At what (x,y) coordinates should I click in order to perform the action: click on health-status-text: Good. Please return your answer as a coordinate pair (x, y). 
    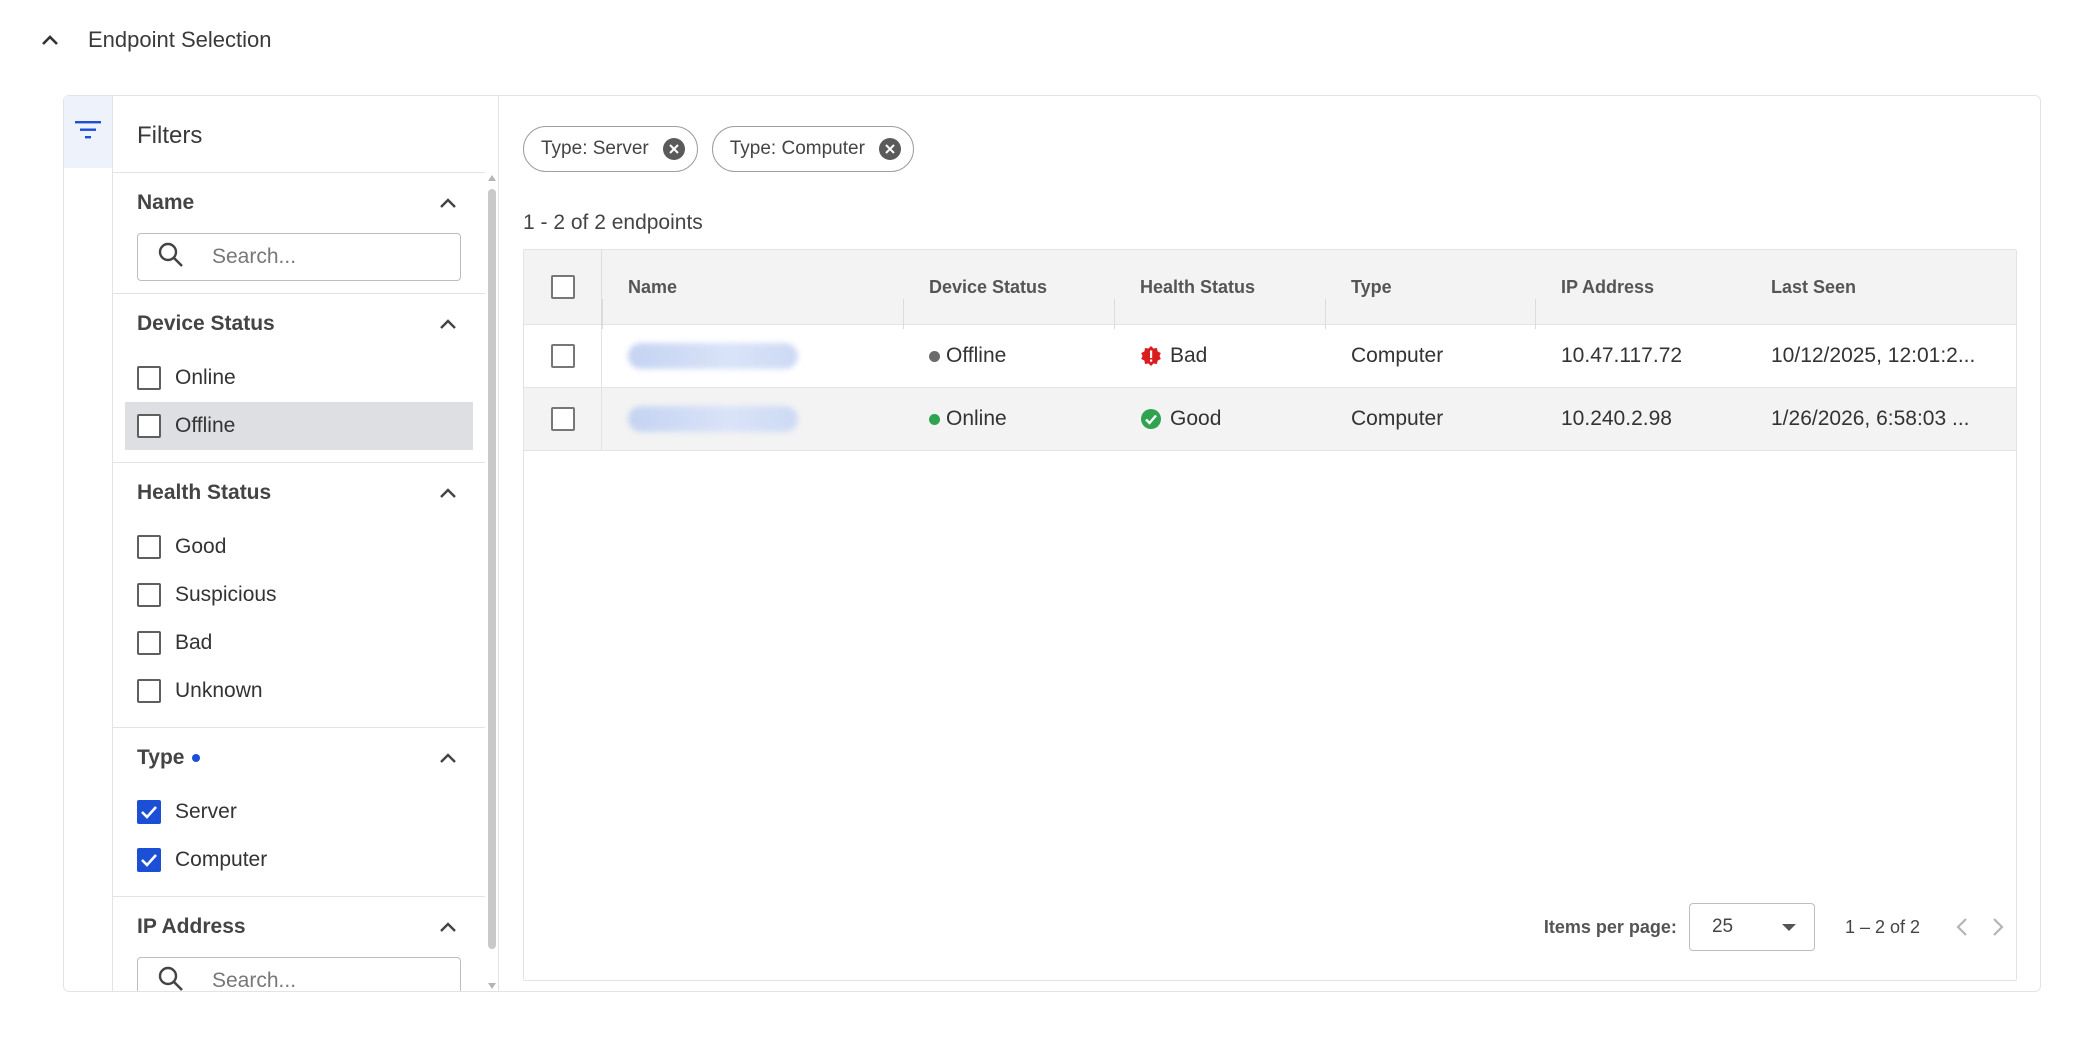
    Looking at the image, I should click on (1196, 418).